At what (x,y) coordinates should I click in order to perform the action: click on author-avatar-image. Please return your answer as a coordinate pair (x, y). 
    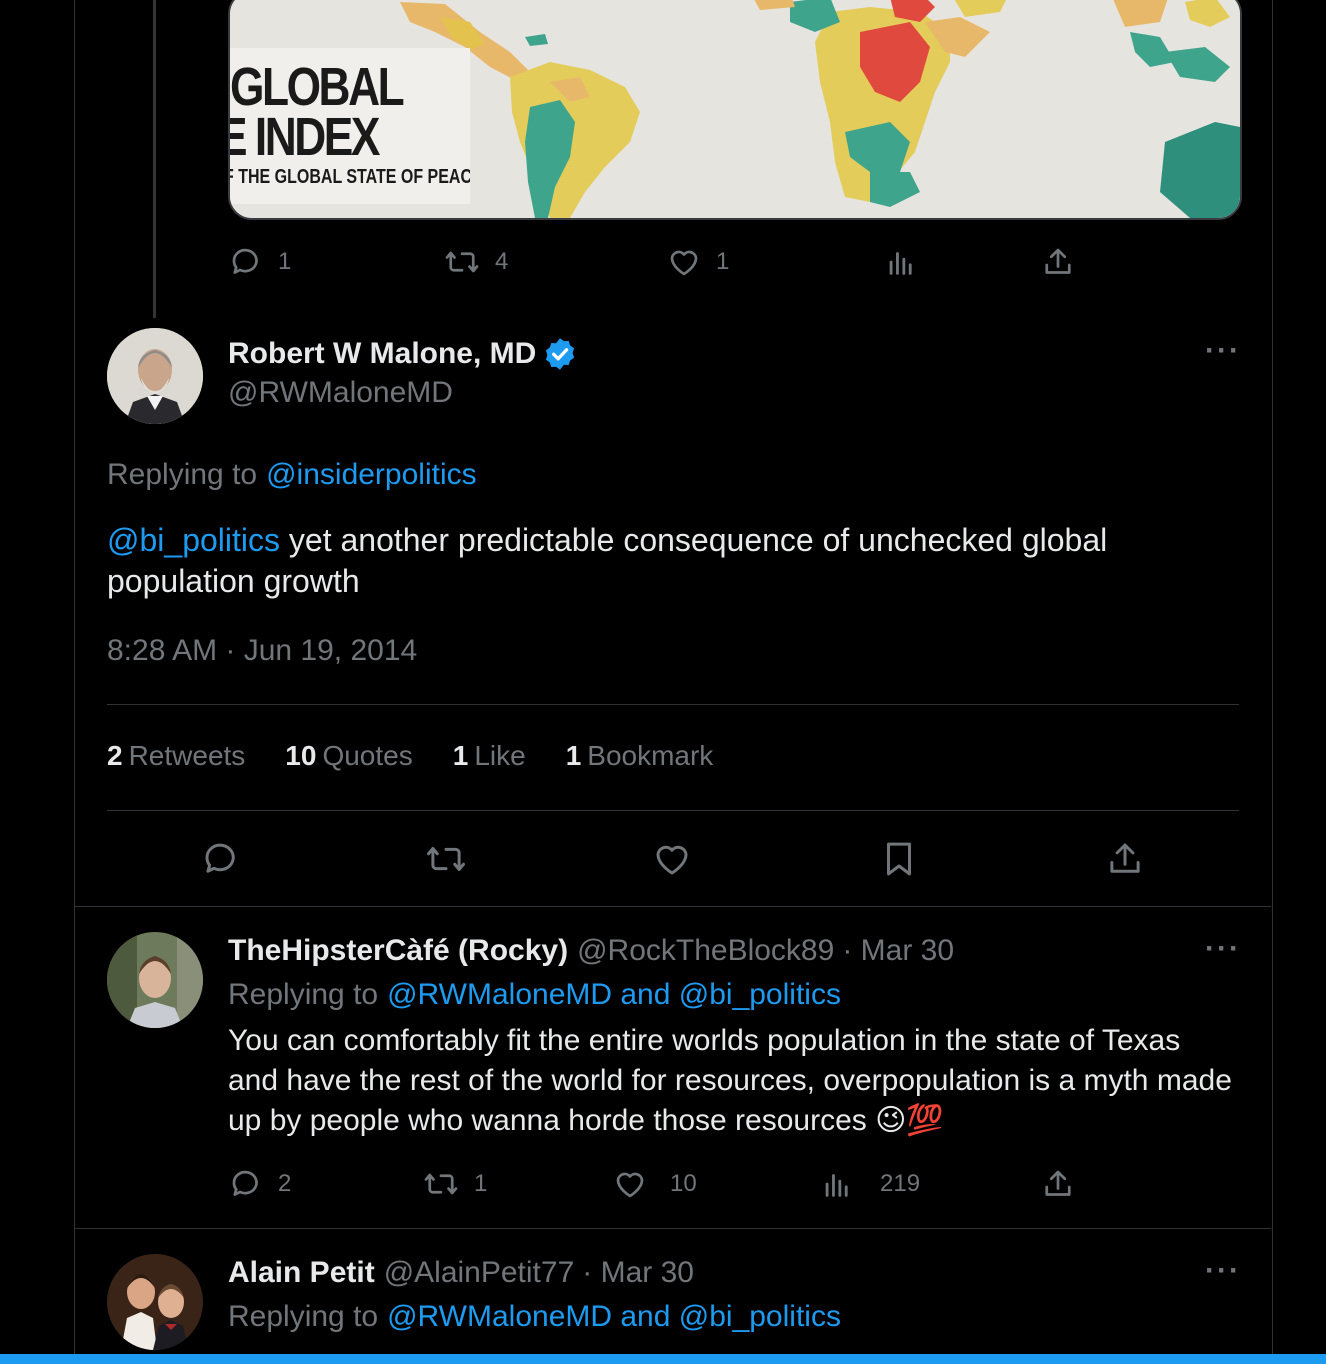
    Looking at the image, I should click on (155, 376).